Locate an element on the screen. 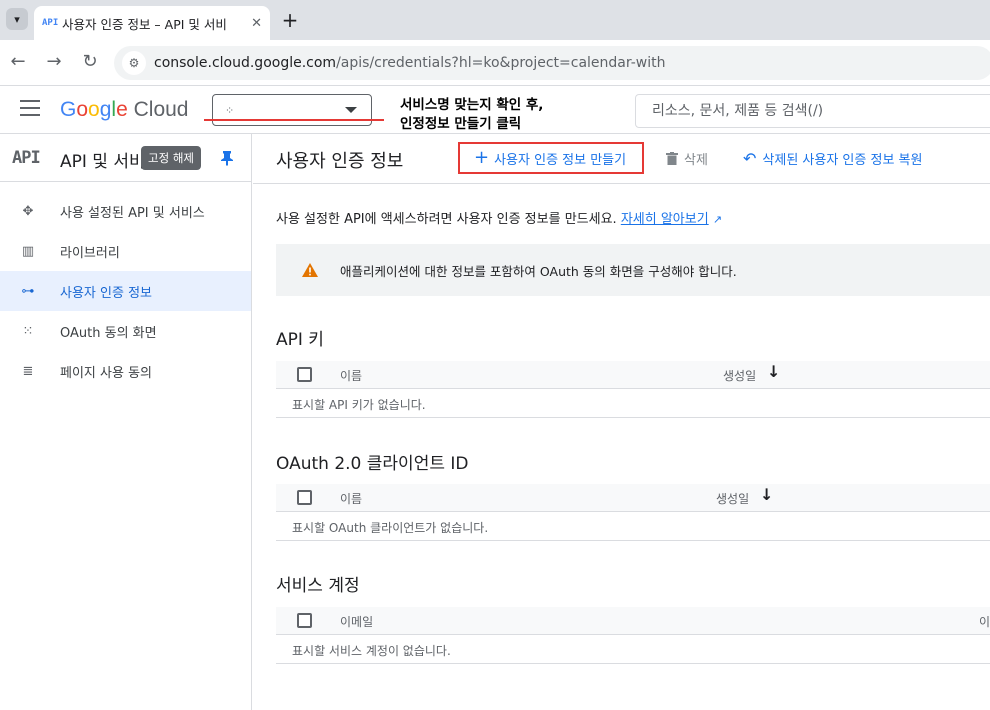  settings-list-icon: ≣ is located at coordinates (28, 371).